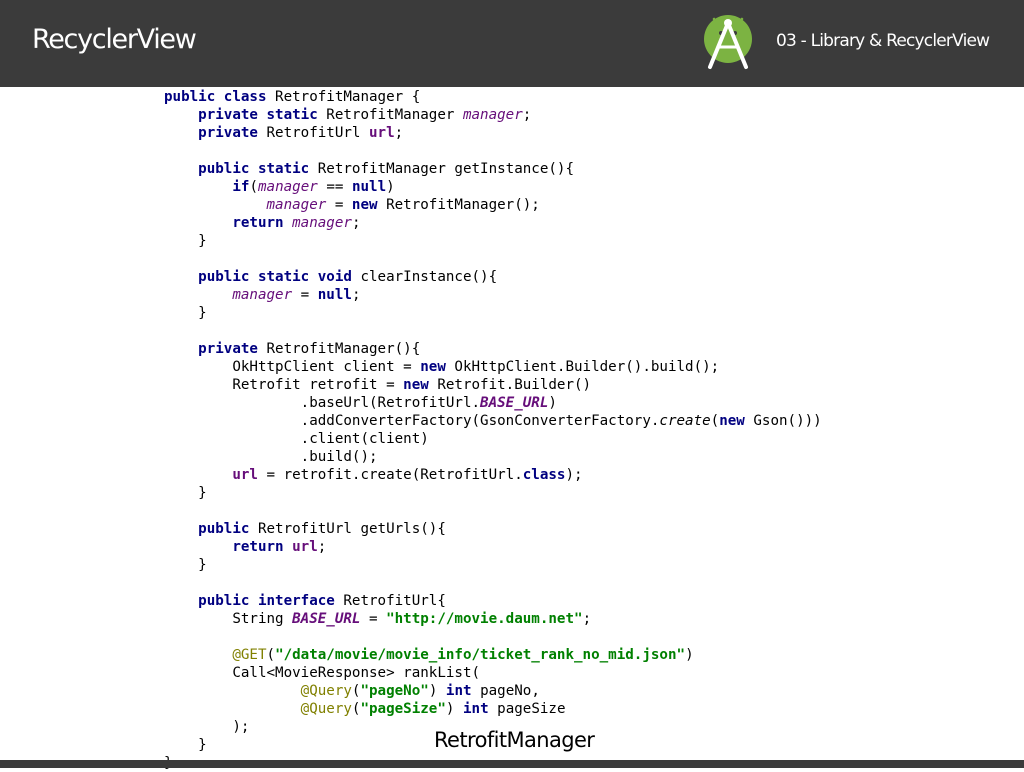 The image size is (1024, 772). What do you see at coordinates (292, 367) in the screenshot?
I see `code-token: OkHttpClient client =` at bounding box center [292, 367].